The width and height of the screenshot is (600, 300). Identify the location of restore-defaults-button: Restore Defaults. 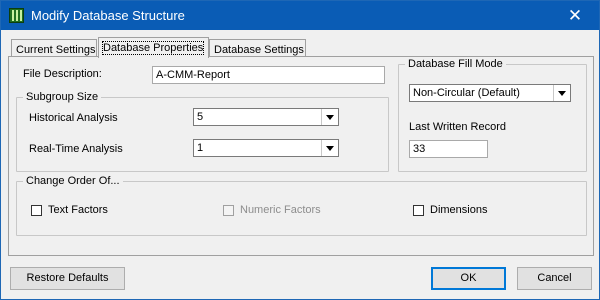
(67, 278).